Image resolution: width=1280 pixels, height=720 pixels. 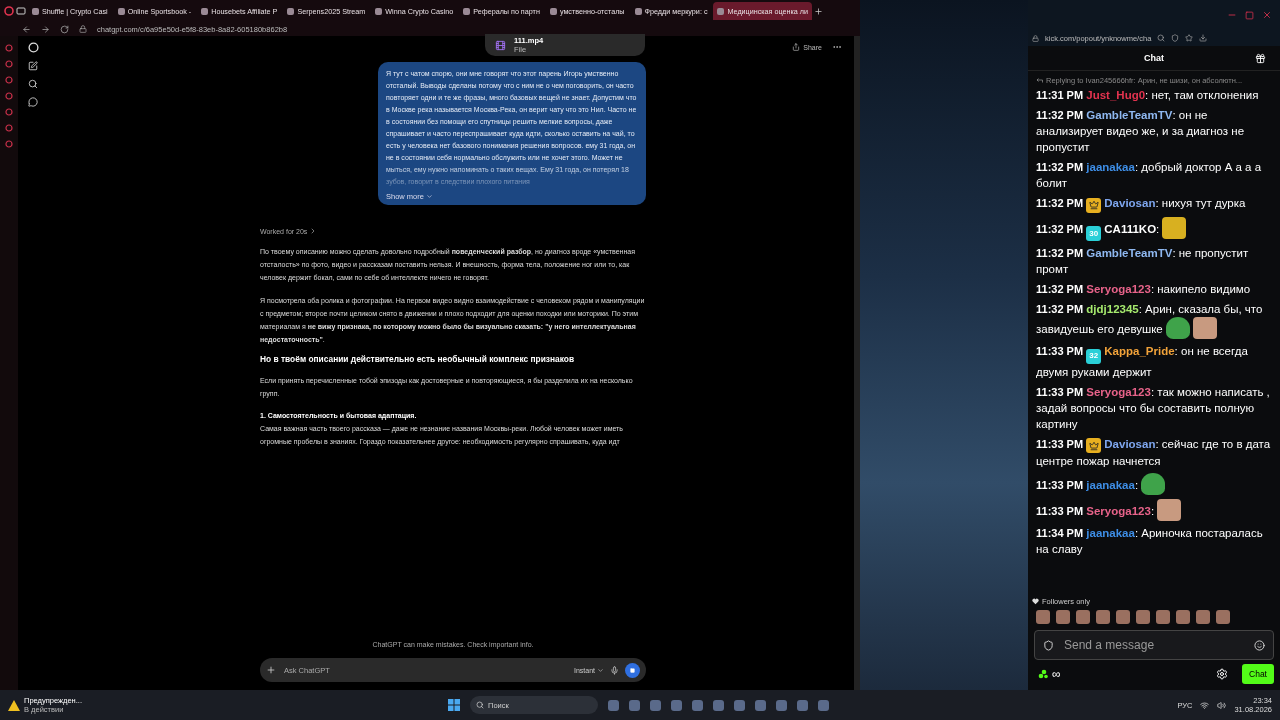 I want to click on new-tab-icon, so click(x=818, y=11).